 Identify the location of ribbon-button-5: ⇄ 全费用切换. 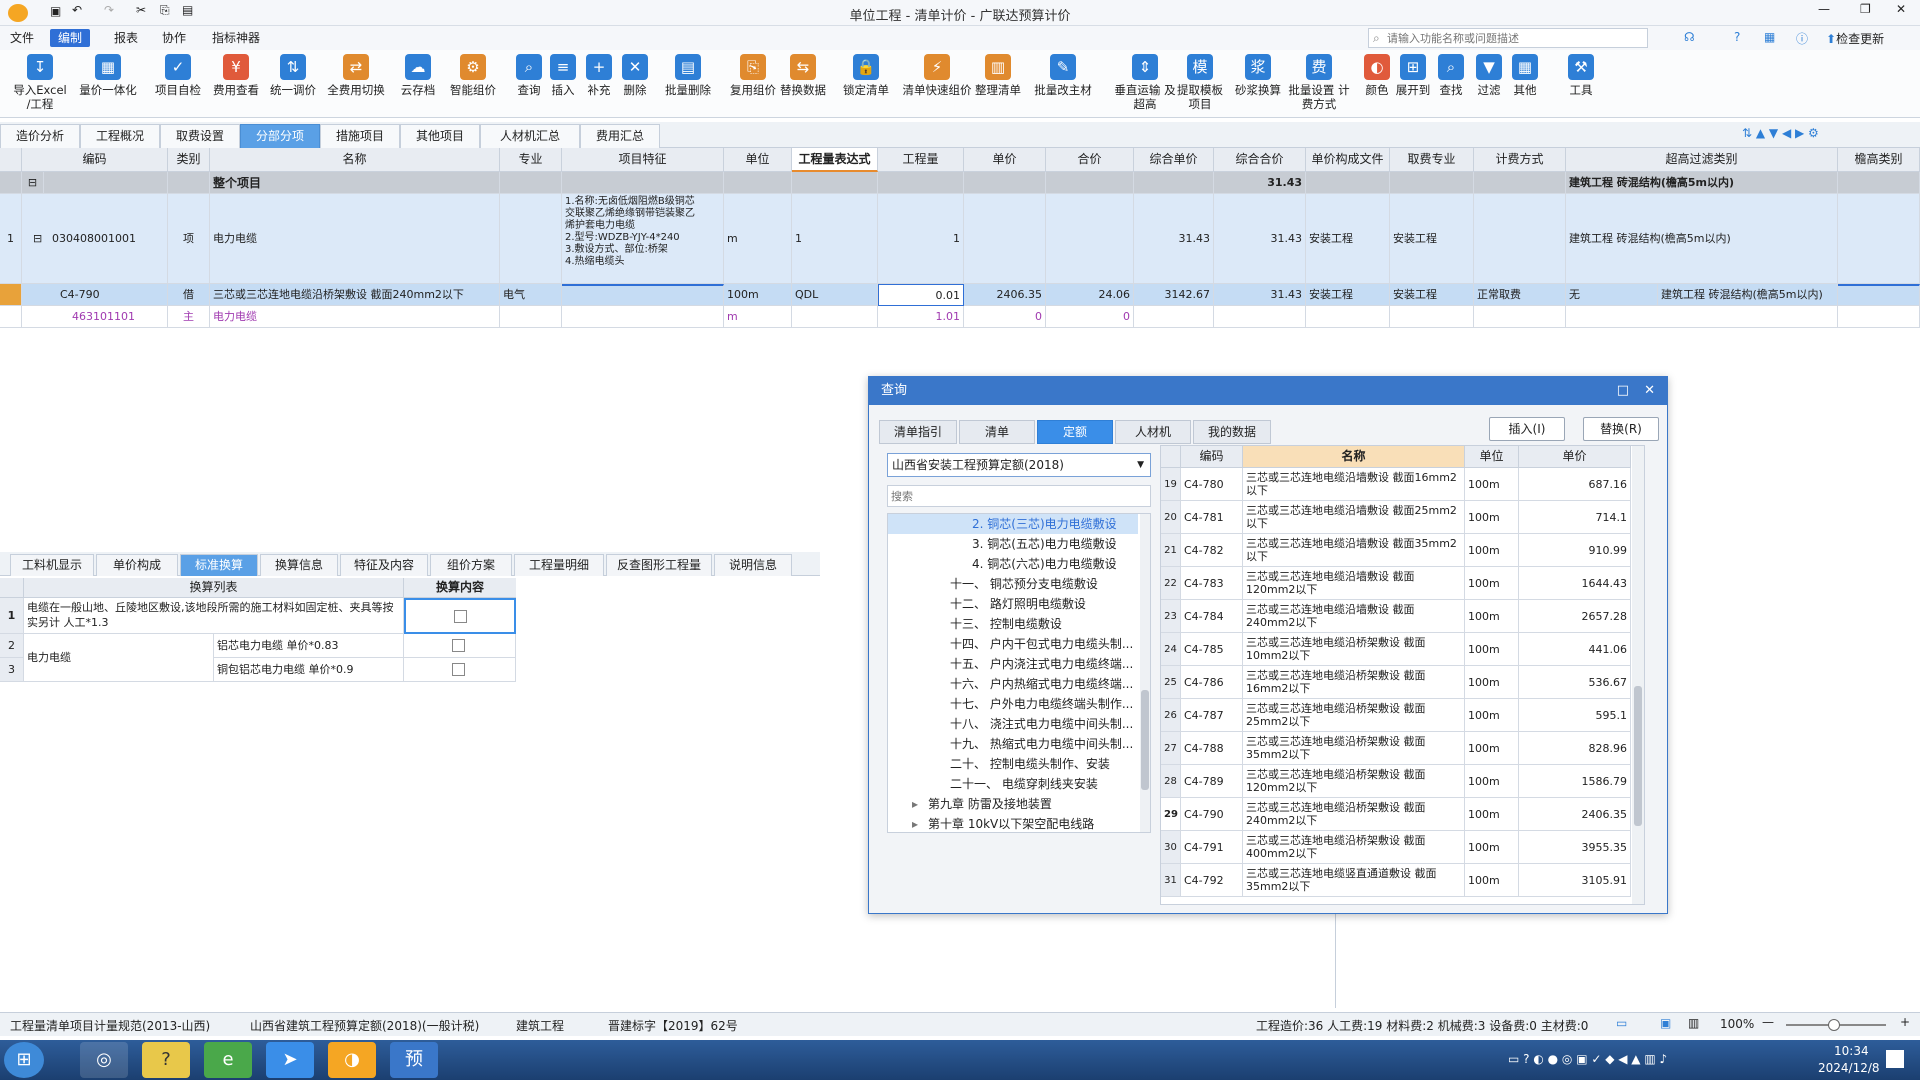
(356, 75).